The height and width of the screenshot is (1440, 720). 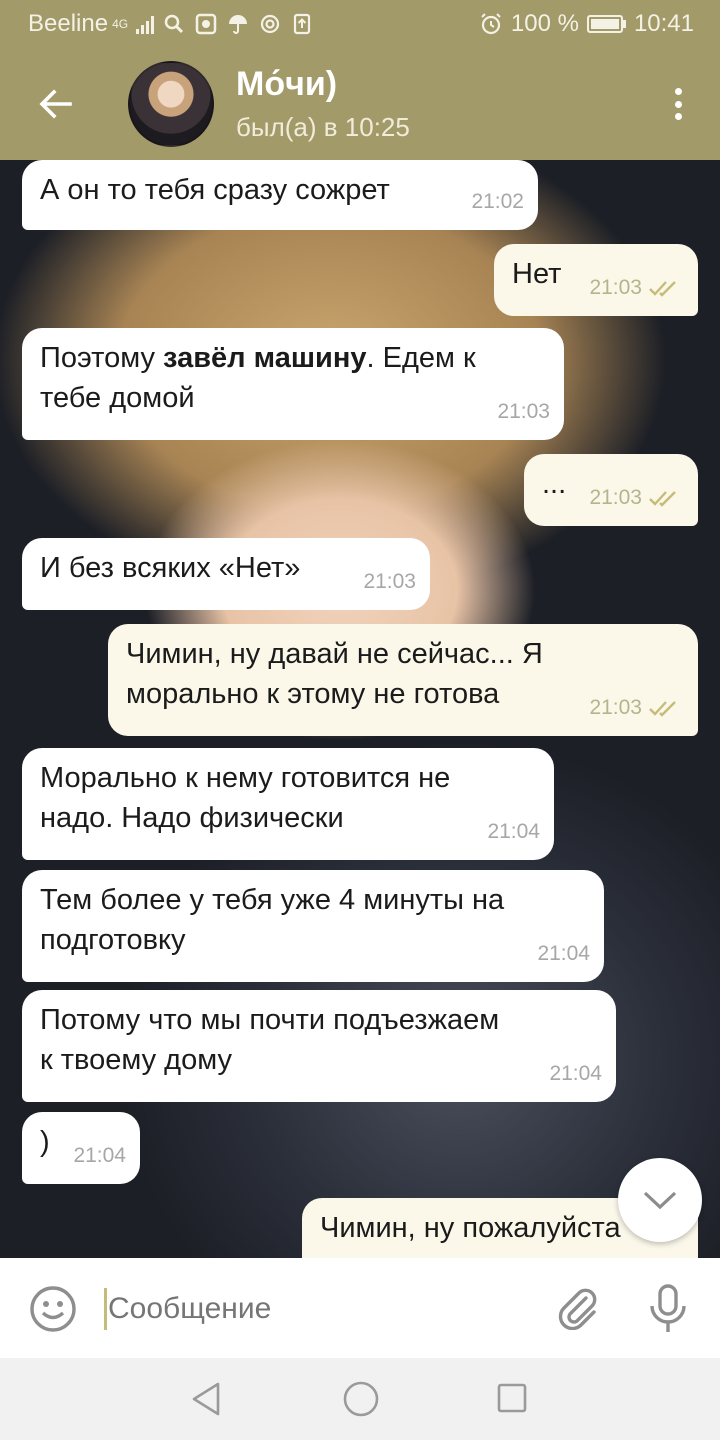 I want to click on gallery-notification-icon, so click(x=206, y=24).